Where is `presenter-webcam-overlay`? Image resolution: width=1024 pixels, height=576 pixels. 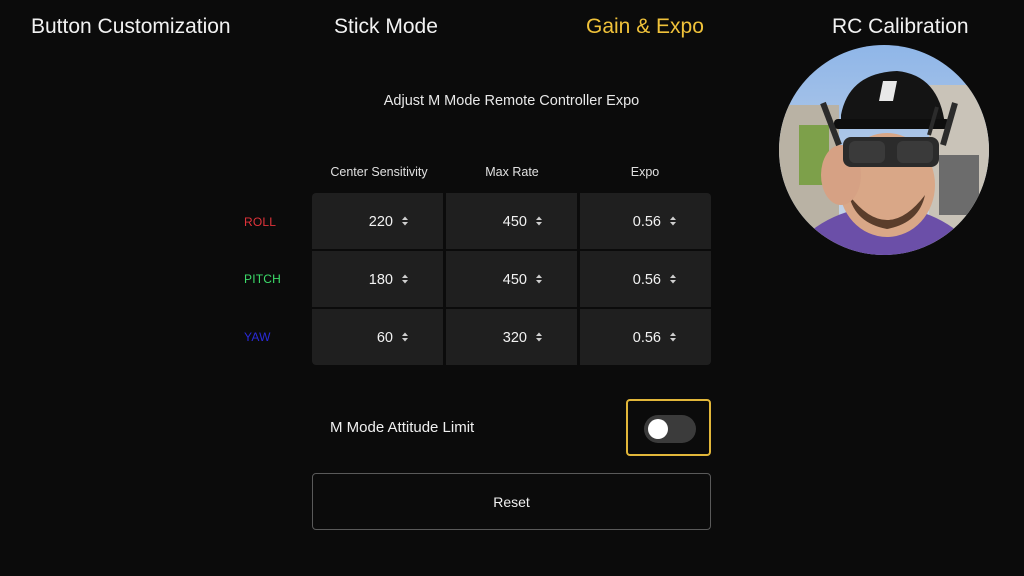 presenter-webcam-overlay is located at coordinates (884, 150).